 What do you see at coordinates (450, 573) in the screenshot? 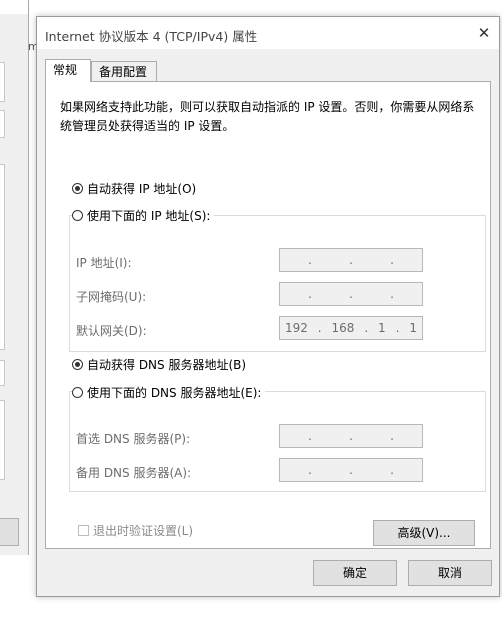
I see `cancel-button: 取消` at bounding box center [450, 573].